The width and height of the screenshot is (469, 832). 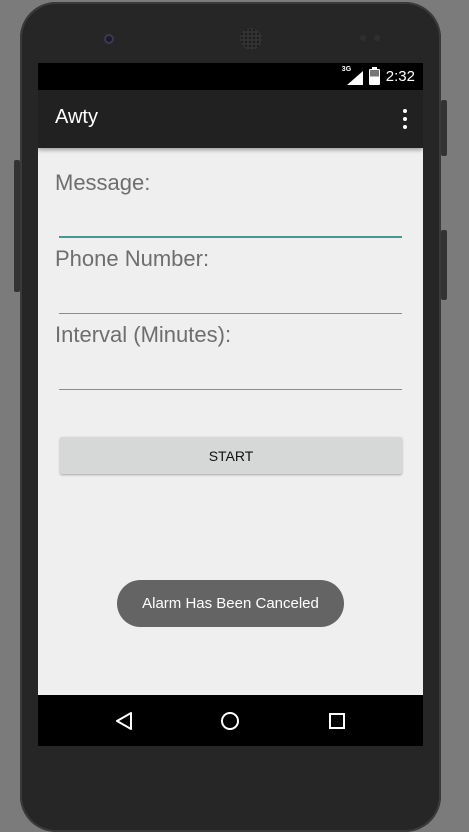 I want to click on front-camera, so click(x=109, y=39).